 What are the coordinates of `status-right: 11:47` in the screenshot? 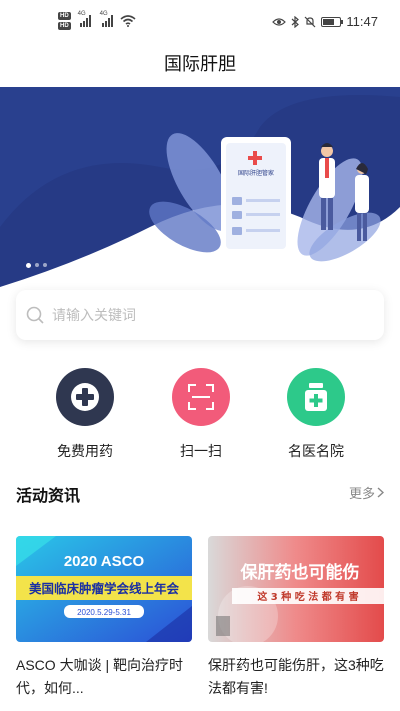 It's located at (325, 21).